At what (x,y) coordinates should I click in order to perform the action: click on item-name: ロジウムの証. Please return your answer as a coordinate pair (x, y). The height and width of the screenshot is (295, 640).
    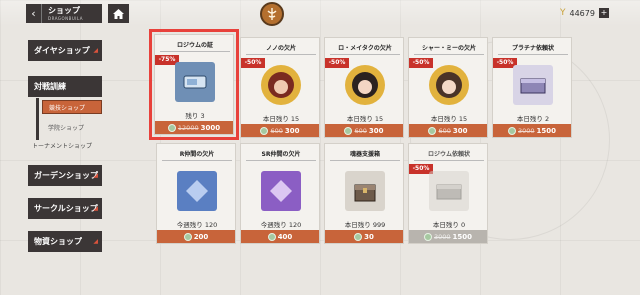
    Looking at the image, I should click on (195, 46).